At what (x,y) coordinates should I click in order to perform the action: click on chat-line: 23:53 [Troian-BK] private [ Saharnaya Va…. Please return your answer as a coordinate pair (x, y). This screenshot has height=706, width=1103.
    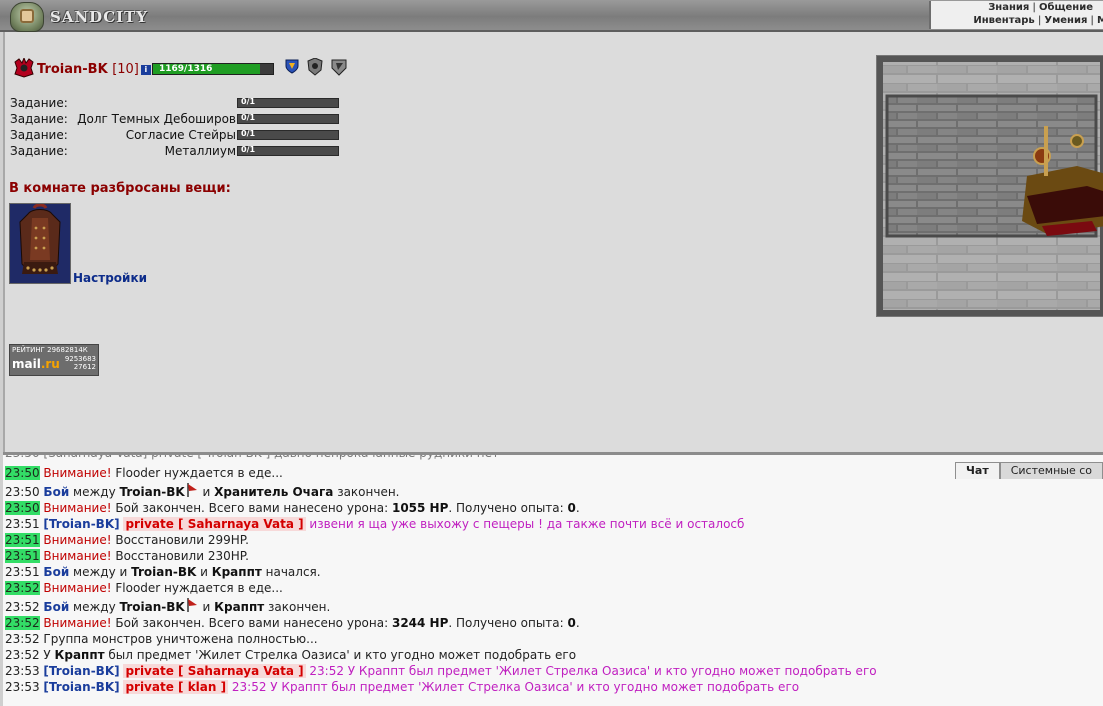
    Looking at the image, I should click on (441, 671).